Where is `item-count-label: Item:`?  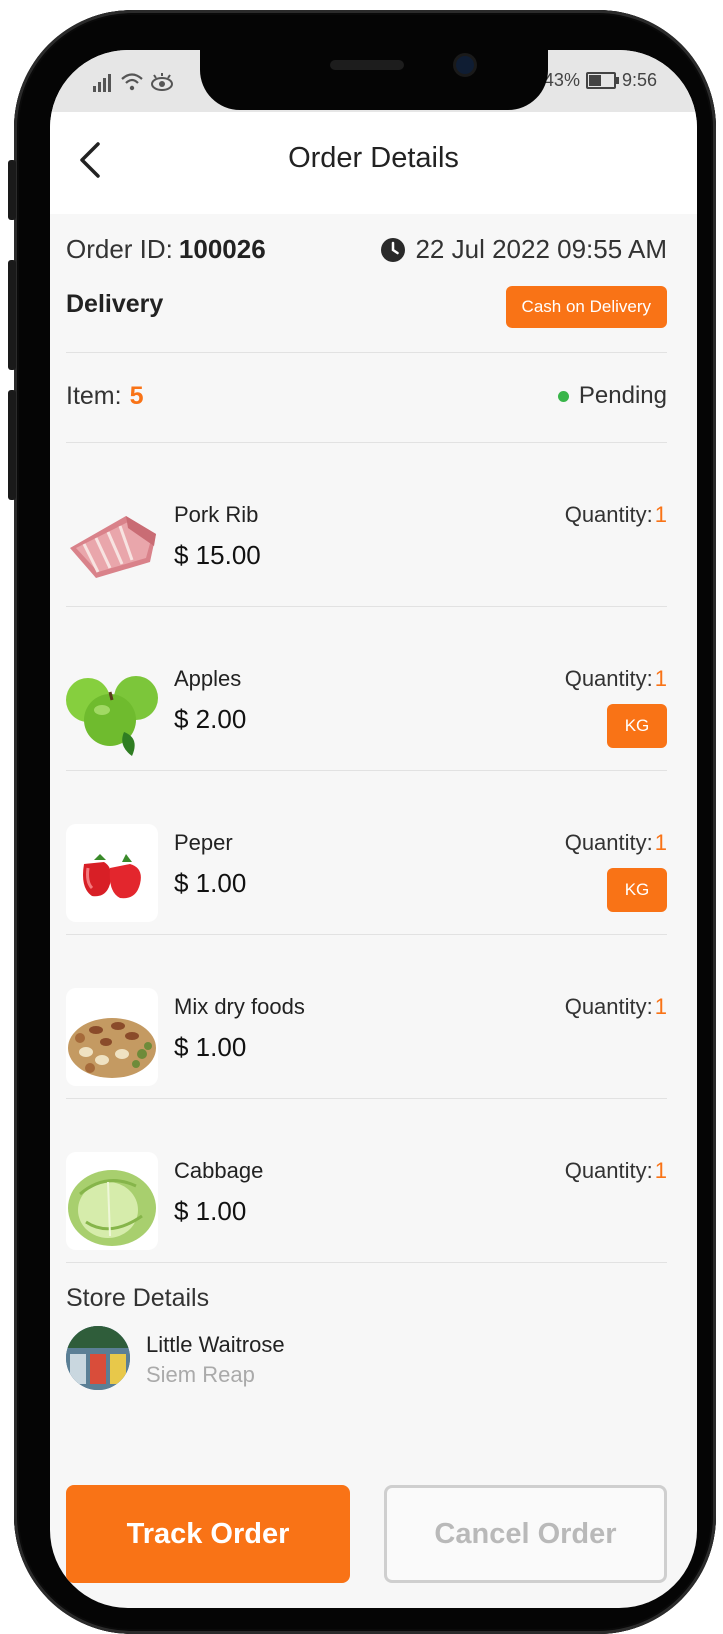
item-count-label: Item: is located at coordinates (94, 396).